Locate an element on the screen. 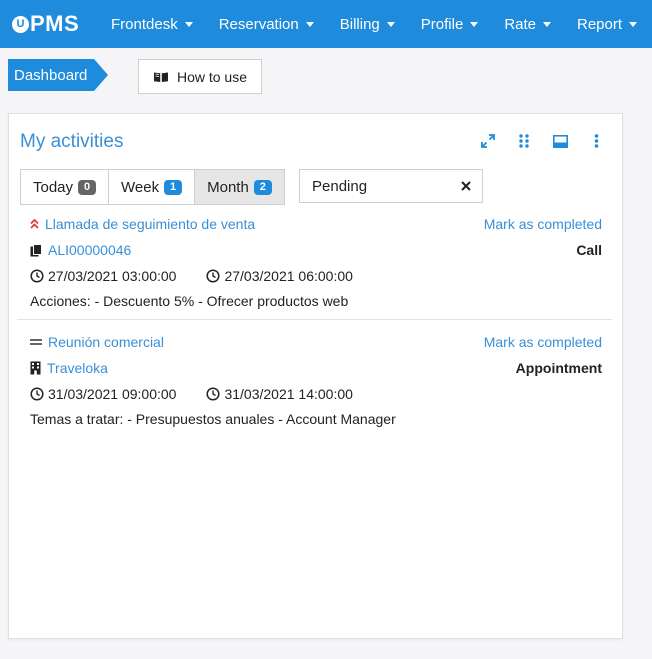  how-to-use-button: How to use is located at coordinates (200, 76).